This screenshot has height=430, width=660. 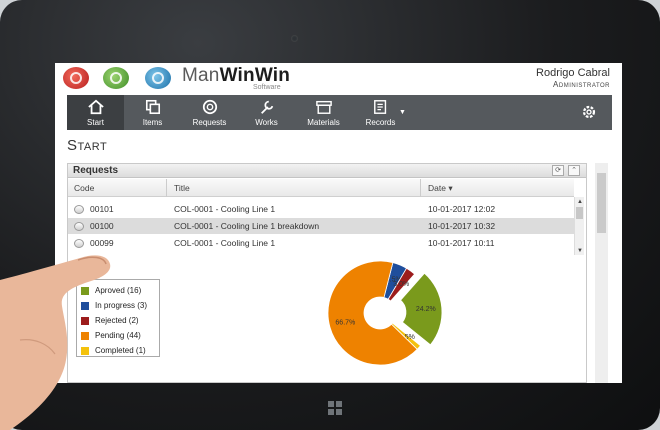 What do you see at coordinates (573, 73) in the screenshot?
I see `user-name: Rodrigo Cabral` at bounding box center [573, 73].